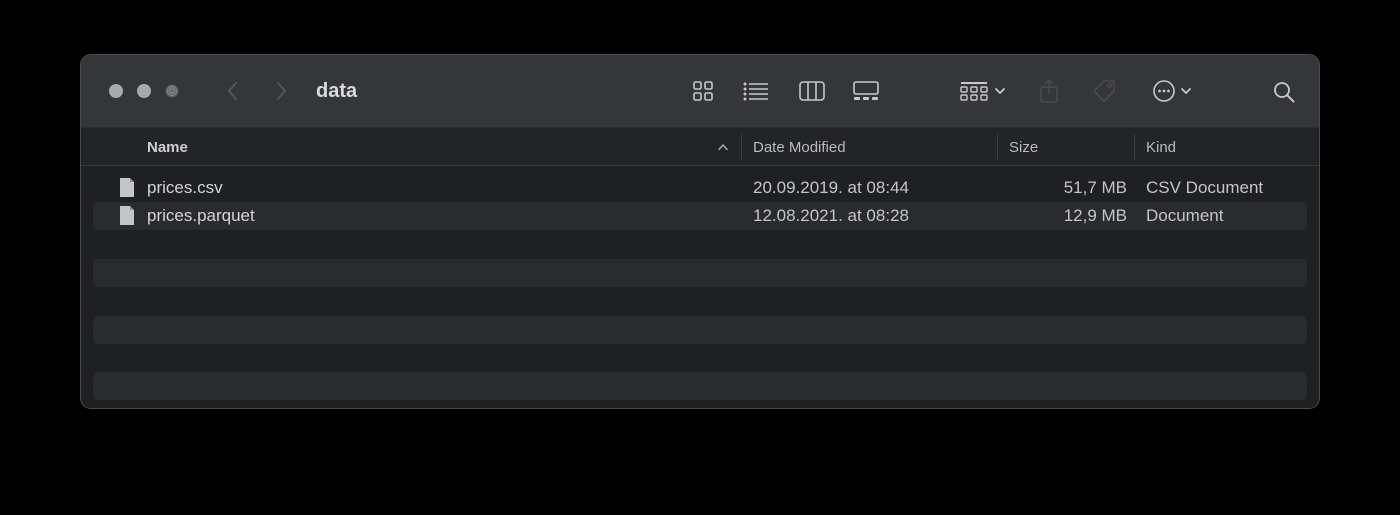  What do you see at coordinates (1163, 91) in the screenshot?
I see `more-icon` at bounding box center [1163, 91].